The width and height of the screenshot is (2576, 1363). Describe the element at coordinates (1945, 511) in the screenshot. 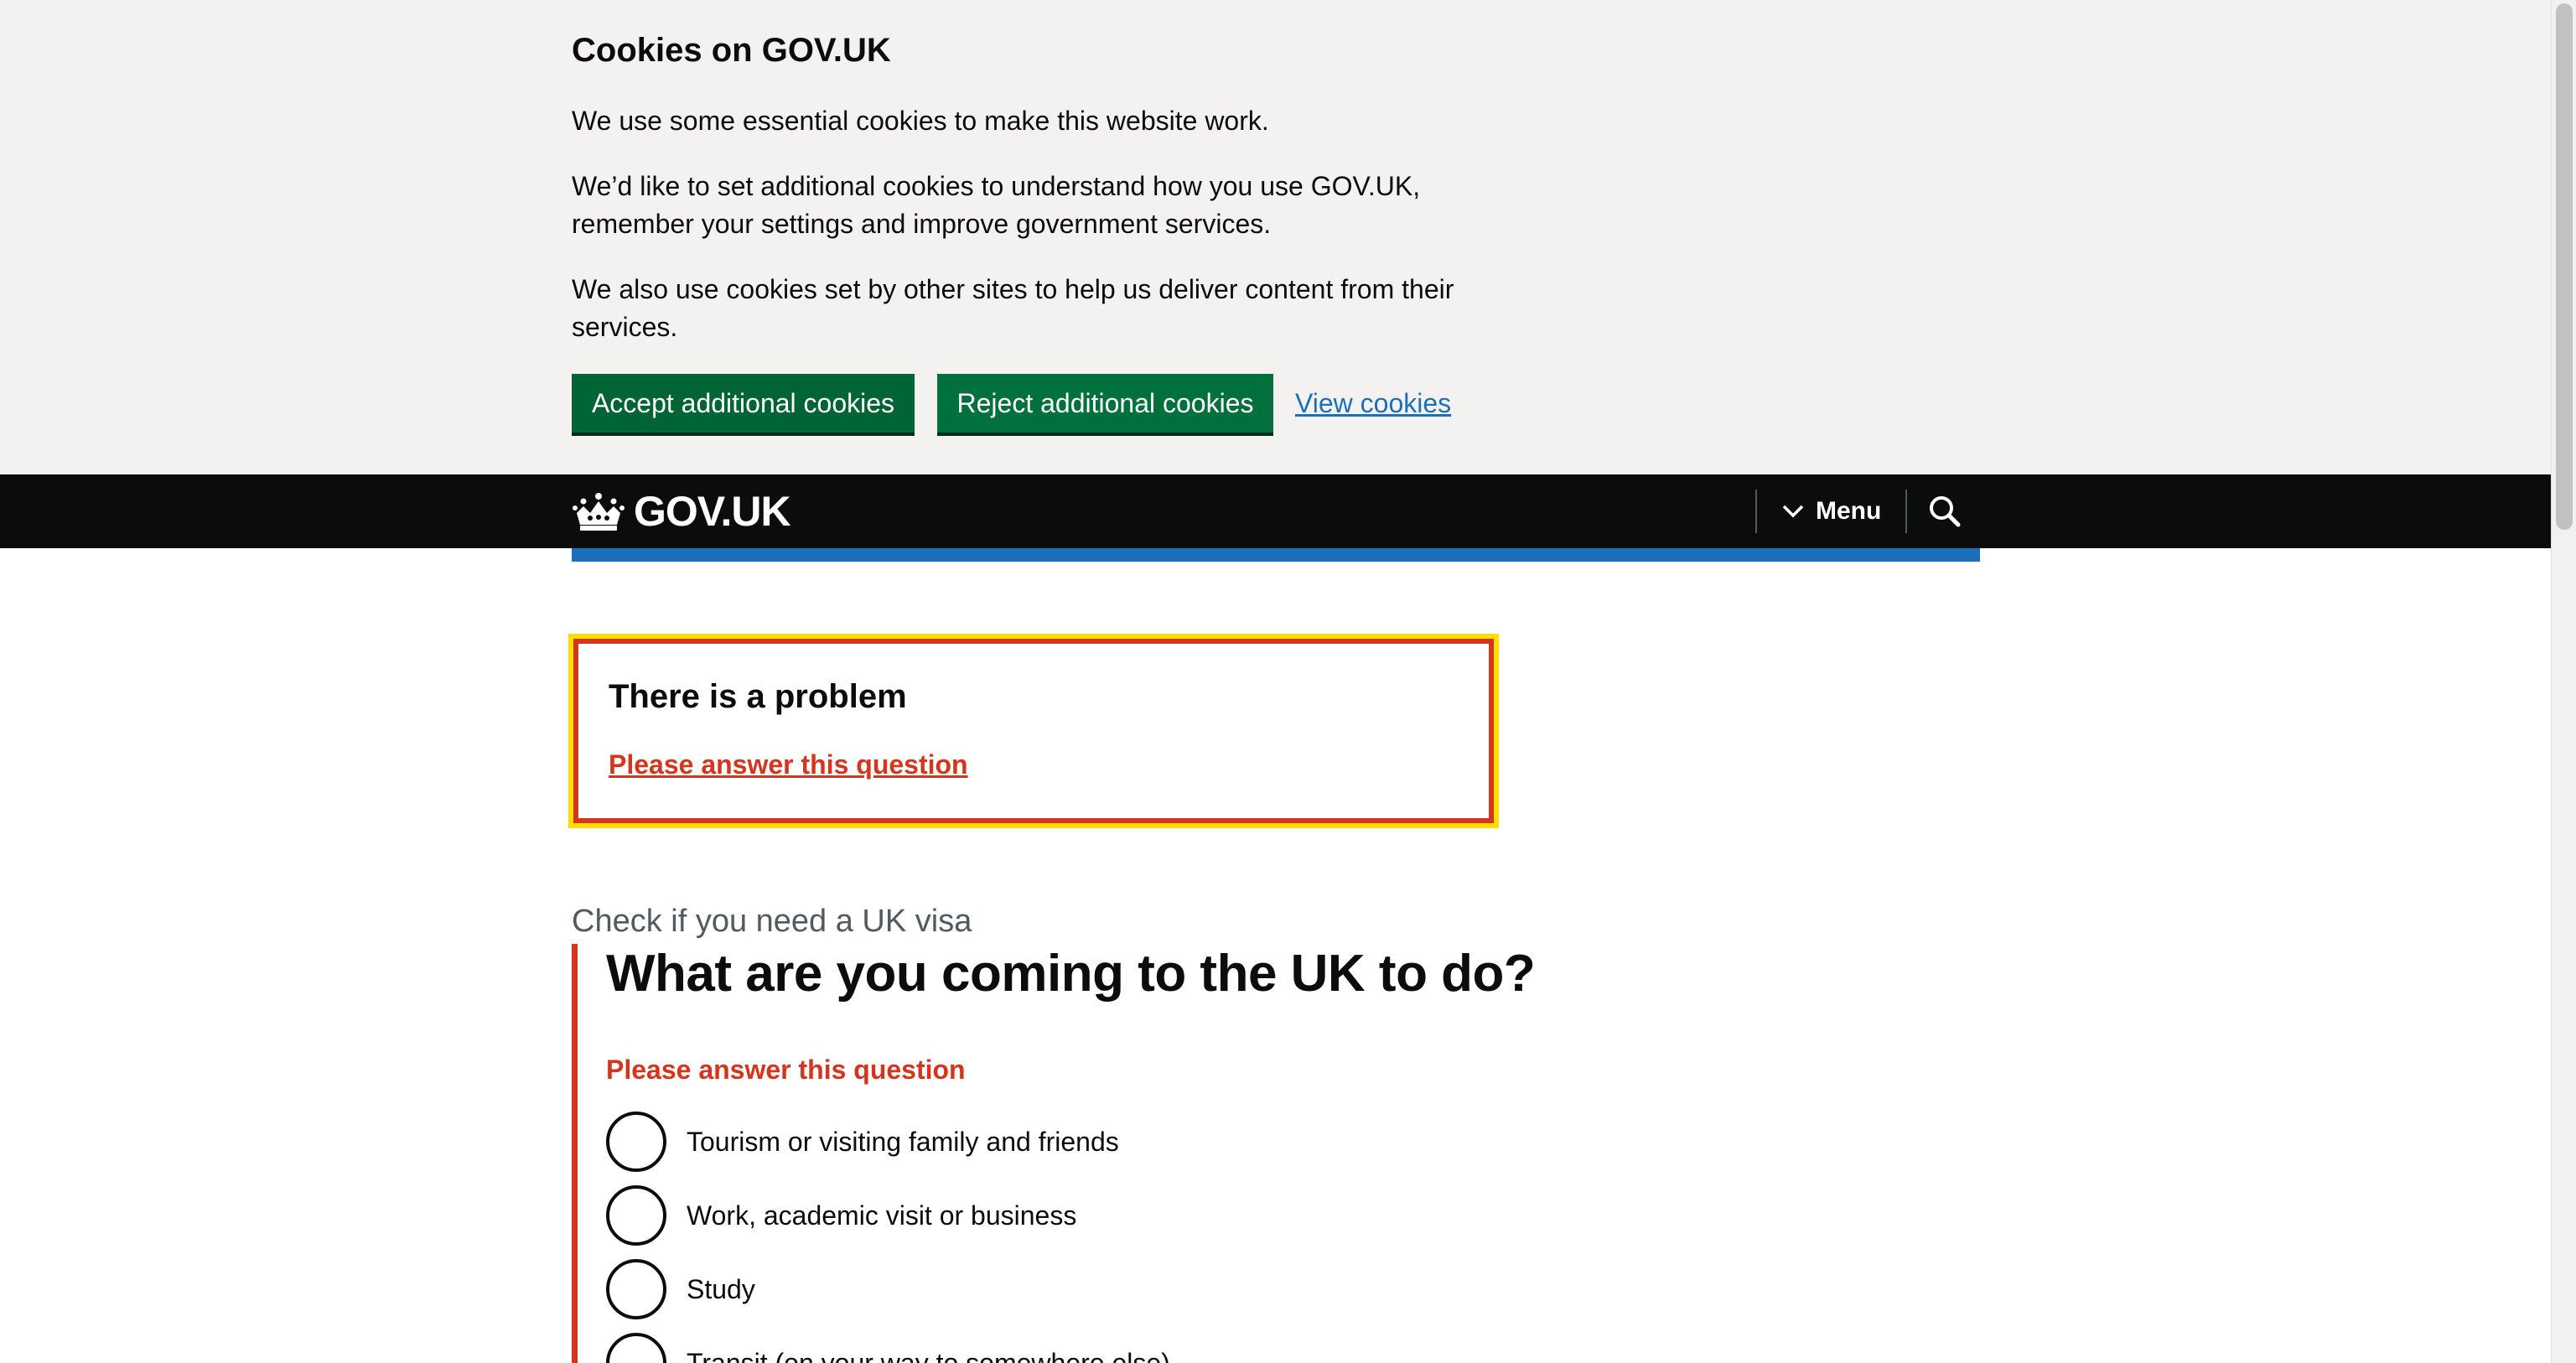

I see `search-icon` at that location.